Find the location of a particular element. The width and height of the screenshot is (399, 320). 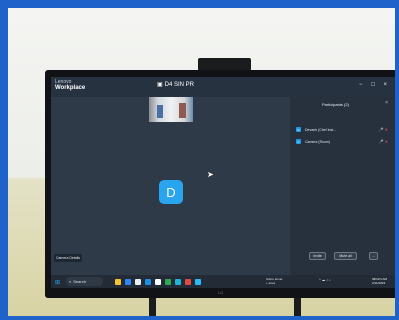

meeting-title-text: D4 SIN PR is located at coordinates (179, 84).